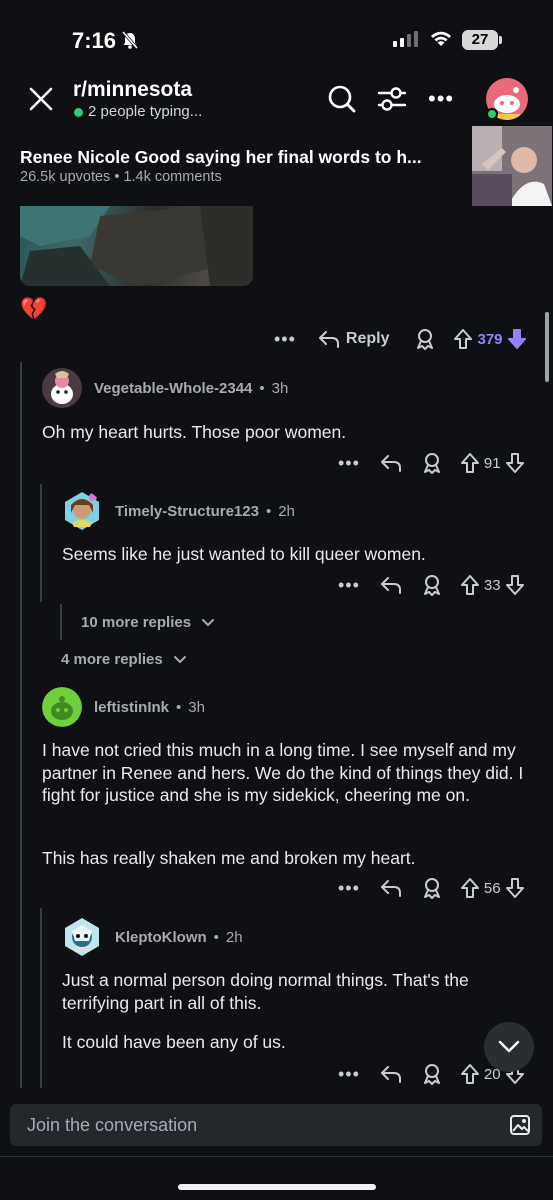  I want to click on wifi-icon, so click(441, 38).